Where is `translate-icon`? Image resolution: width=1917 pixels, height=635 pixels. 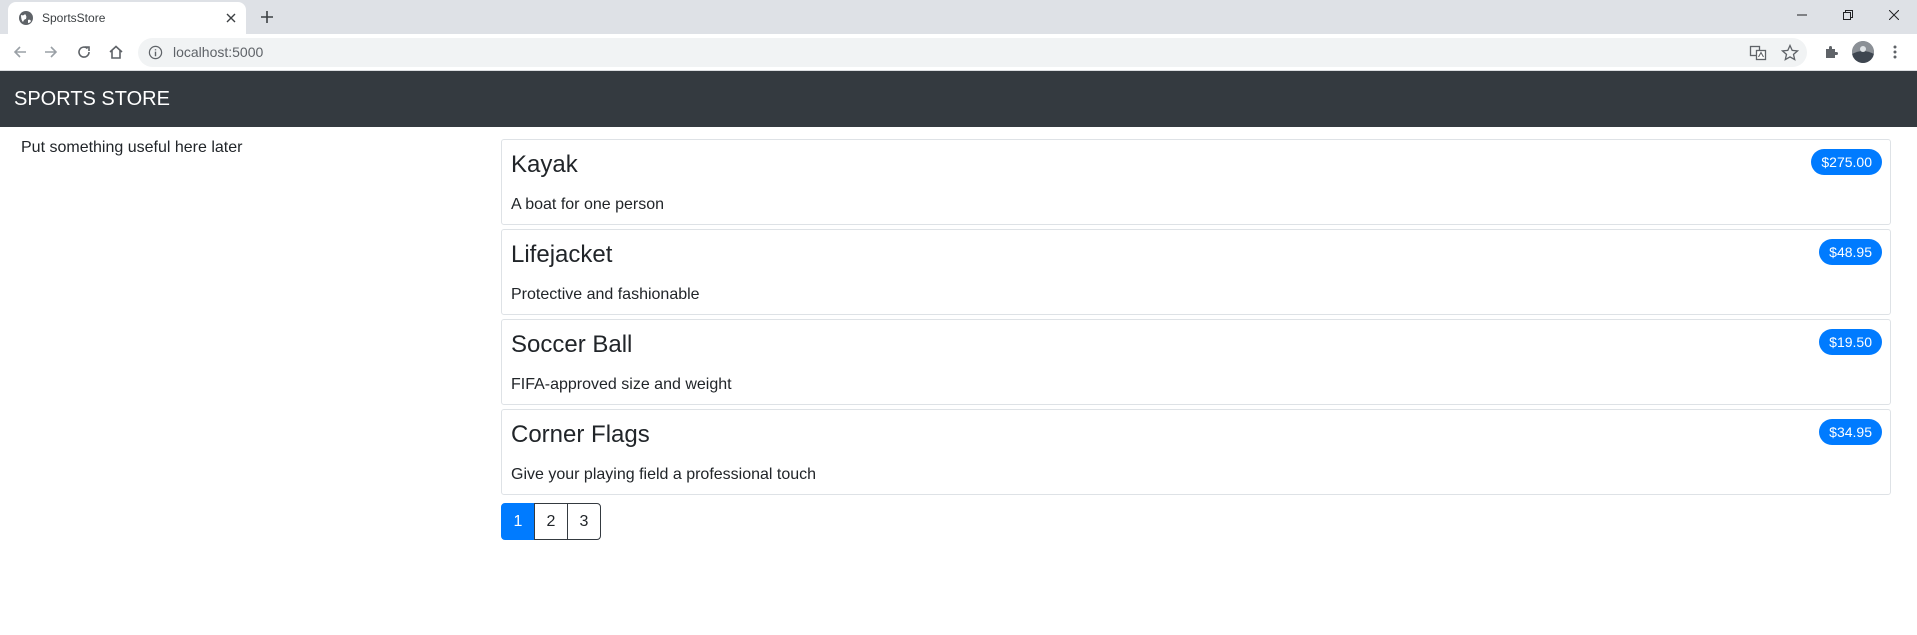
translate-icon is located at coordinates (1758, 53).